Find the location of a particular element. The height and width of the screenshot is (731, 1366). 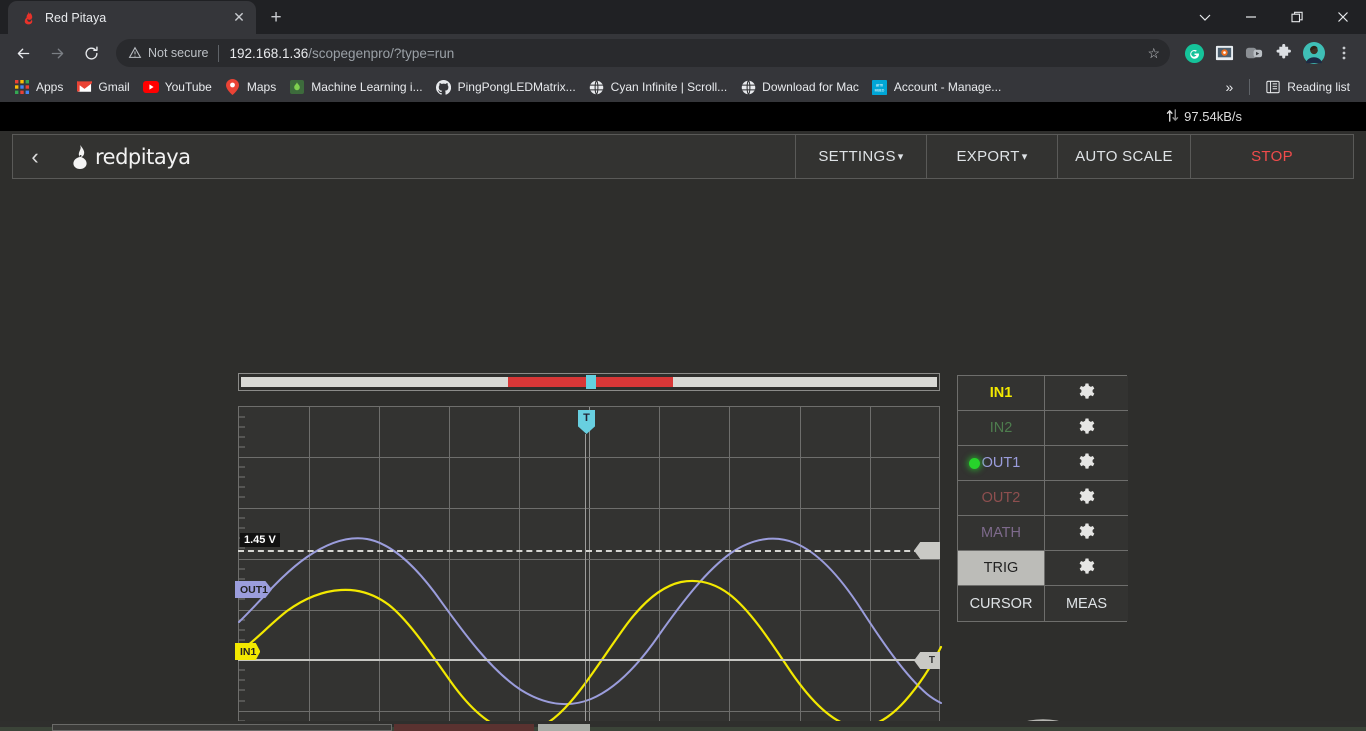

out1-settings-gear is located at coordinates (1086, 463).